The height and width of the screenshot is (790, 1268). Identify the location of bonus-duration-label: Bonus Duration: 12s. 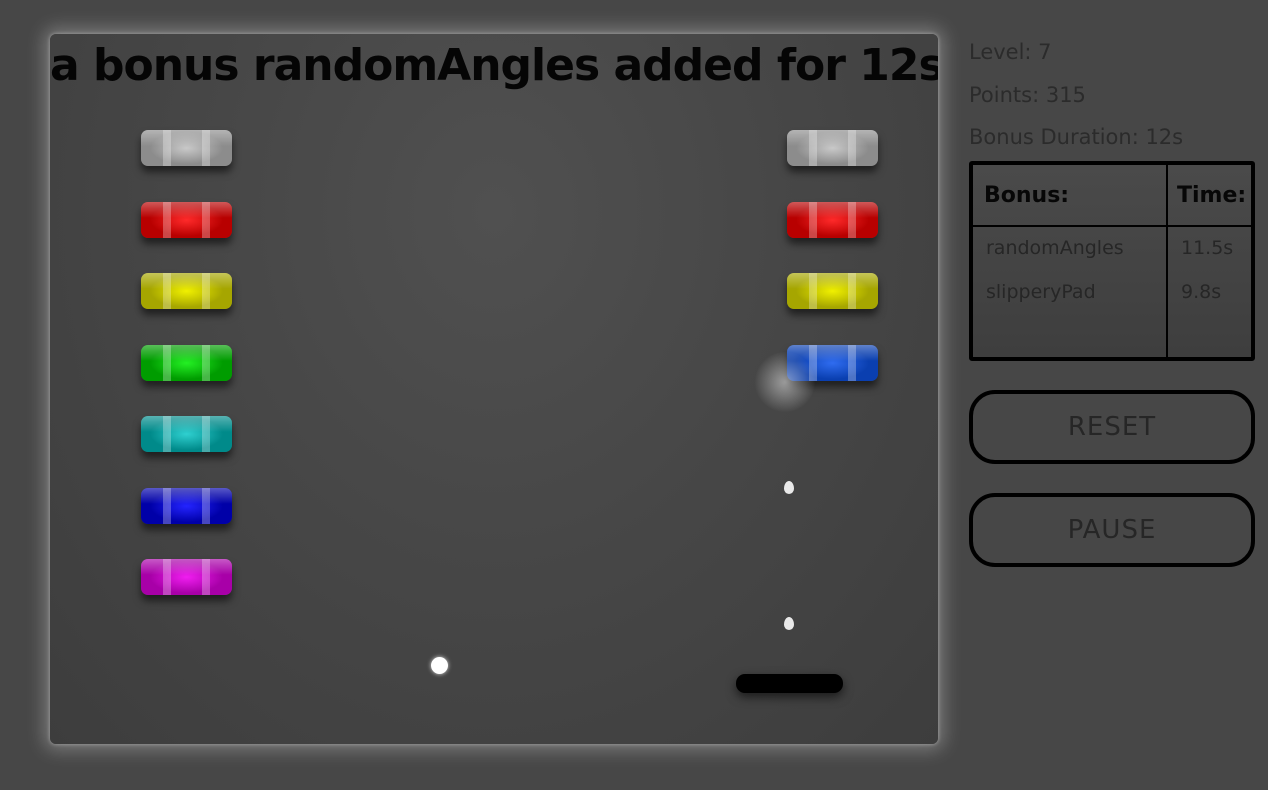
(1076, 137).